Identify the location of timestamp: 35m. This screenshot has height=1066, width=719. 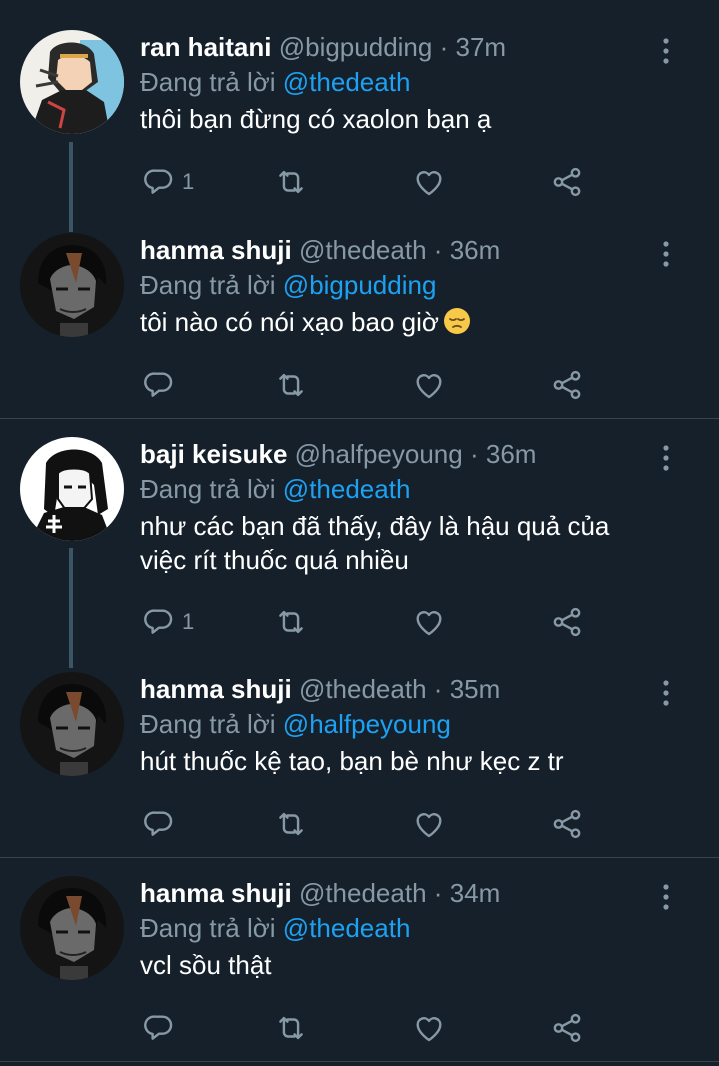
(475, 689).